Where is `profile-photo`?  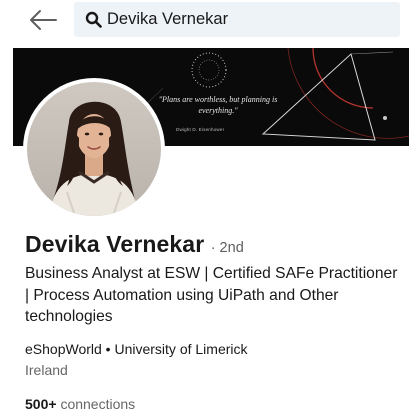
profile-photo is located at coordinates (94, 149).